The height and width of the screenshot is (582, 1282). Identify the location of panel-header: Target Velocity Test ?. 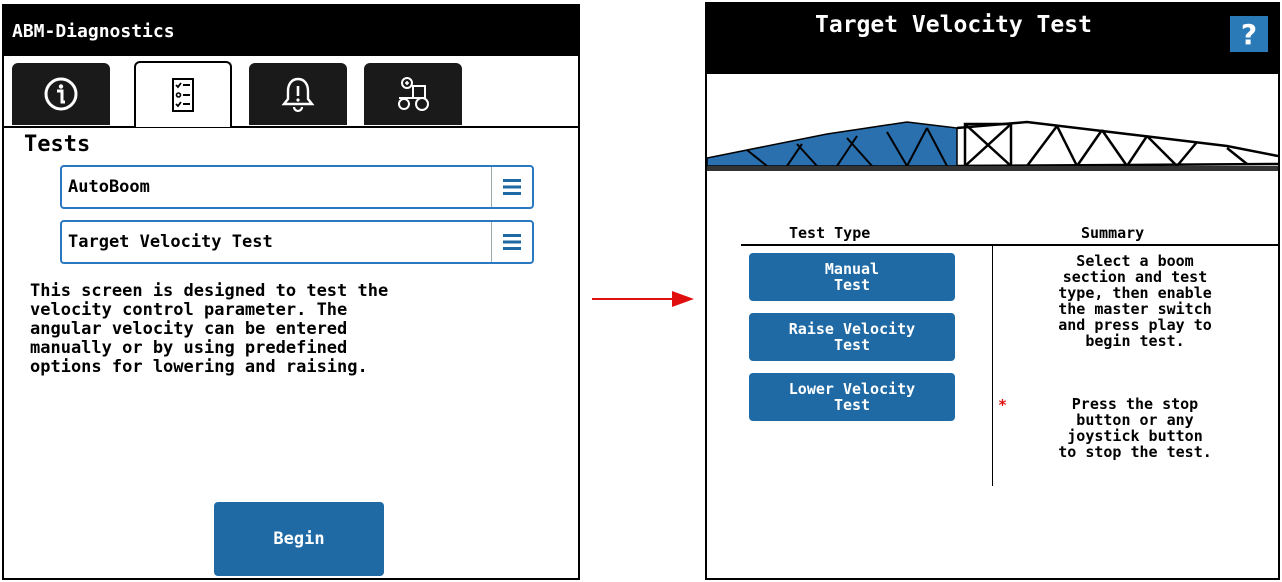
(992, 39).